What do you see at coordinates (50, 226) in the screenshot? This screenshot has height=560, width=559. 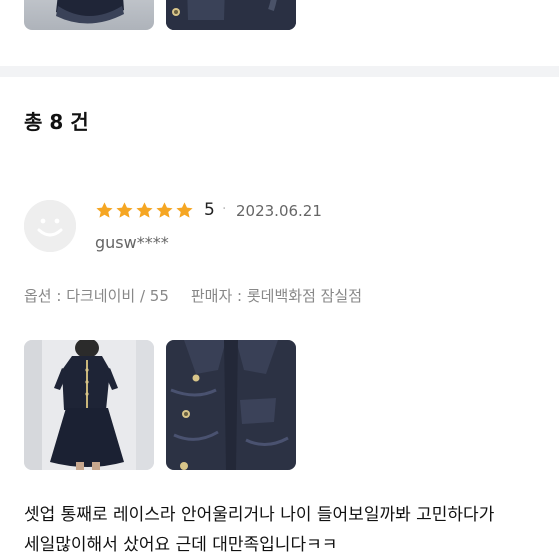 I see `smiley-avatar-icon` at bounding box center [50, 226].